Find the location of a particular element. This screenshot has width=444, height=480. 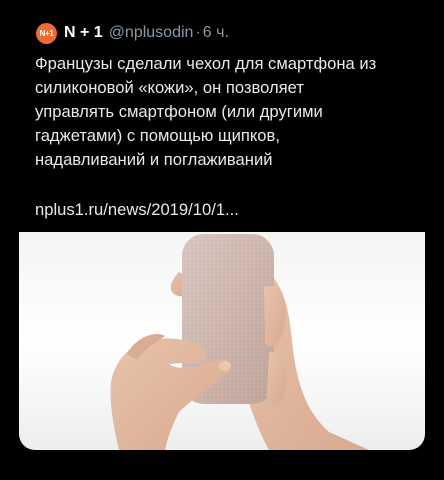

avatar-text: N+1 is located at coordinates (46, 33).